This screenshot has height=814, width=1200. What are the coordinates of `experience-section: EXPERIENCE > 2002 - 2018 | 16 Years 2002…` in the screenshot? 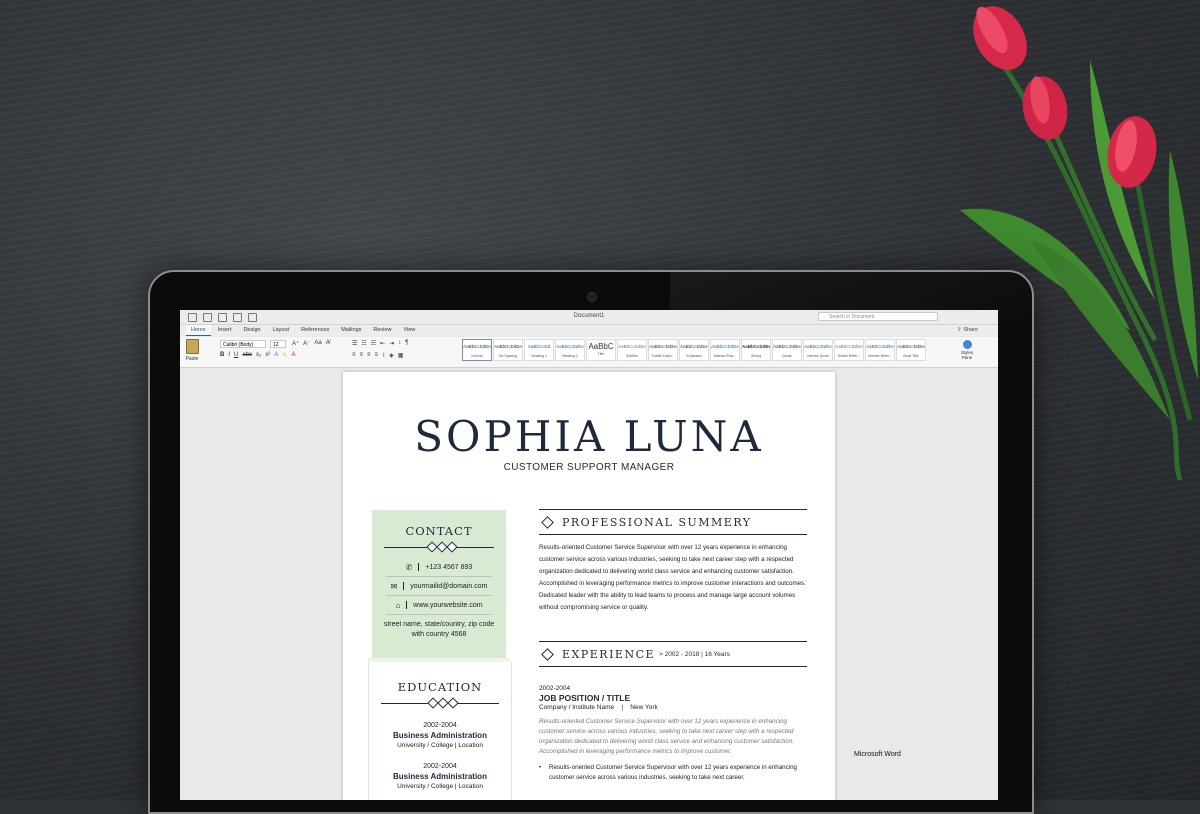 It's located at (673, 712).